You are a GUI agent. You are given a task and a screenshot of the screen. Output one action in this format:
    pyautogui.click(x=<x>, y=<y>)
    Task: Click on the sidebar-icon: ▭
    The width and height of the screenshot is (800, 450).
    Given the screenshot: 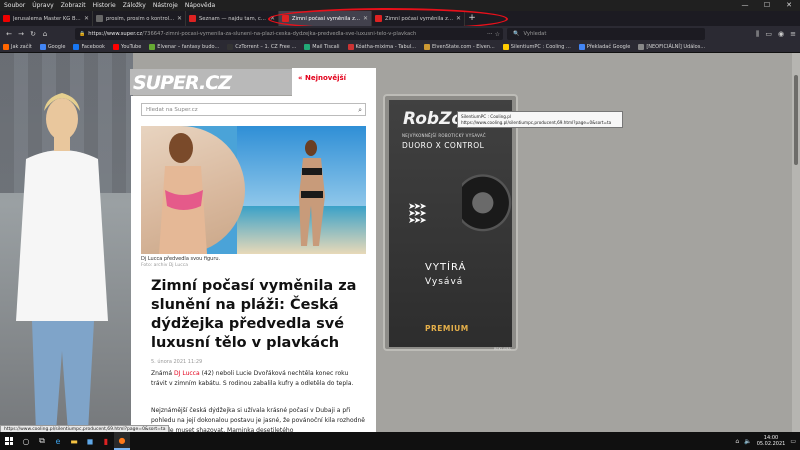 What is the action you would take?
    pyautogui.click(x=768, y=34)
    